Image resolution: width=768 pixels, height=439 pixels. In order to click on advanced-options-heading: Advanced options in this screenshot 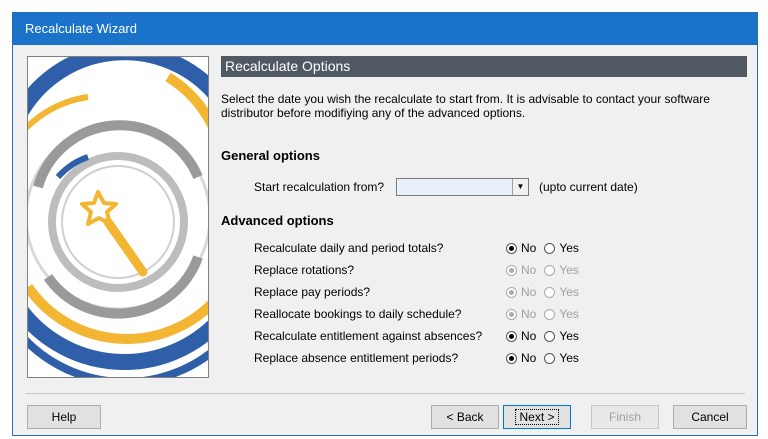, I will do `click(277, 220)`.